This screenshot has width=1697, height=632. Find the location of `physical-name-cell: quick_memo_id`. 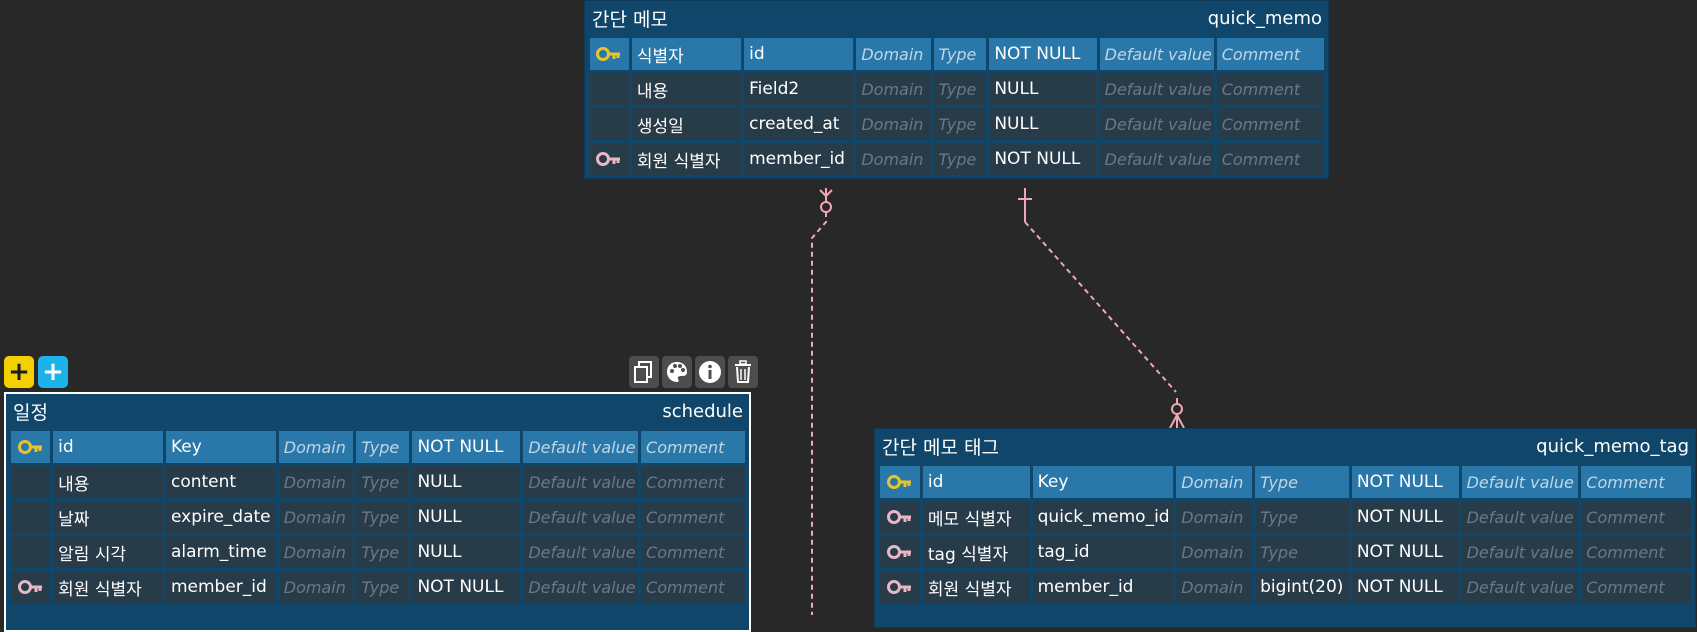

physical-name-cell: quick_memo_id is located at coordinates (1103, 517).